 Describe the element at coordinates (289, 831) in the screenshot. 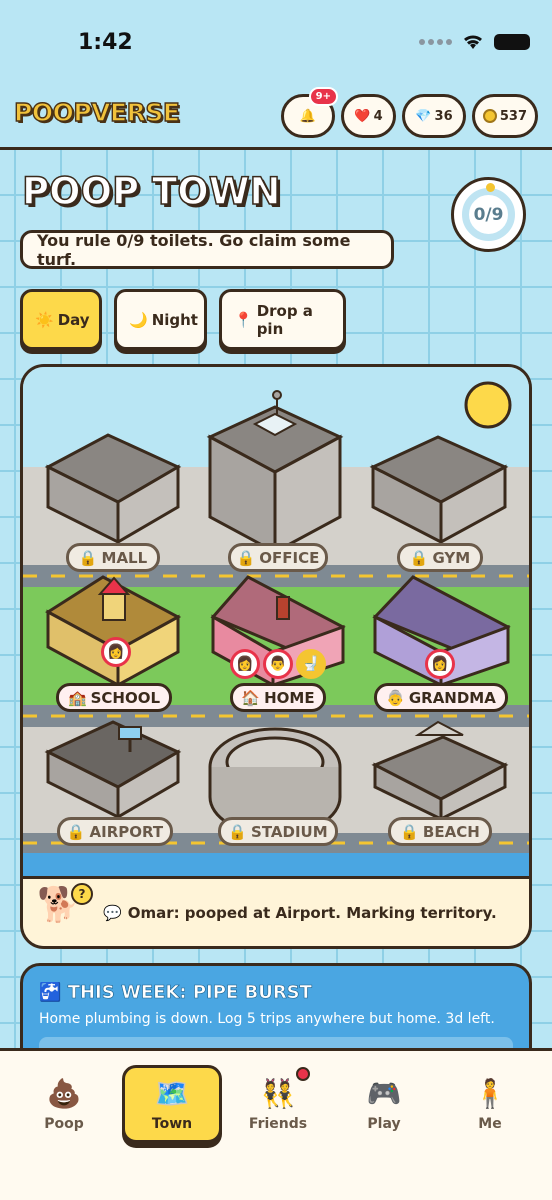

I see `location-label: STADIUM` at that location.